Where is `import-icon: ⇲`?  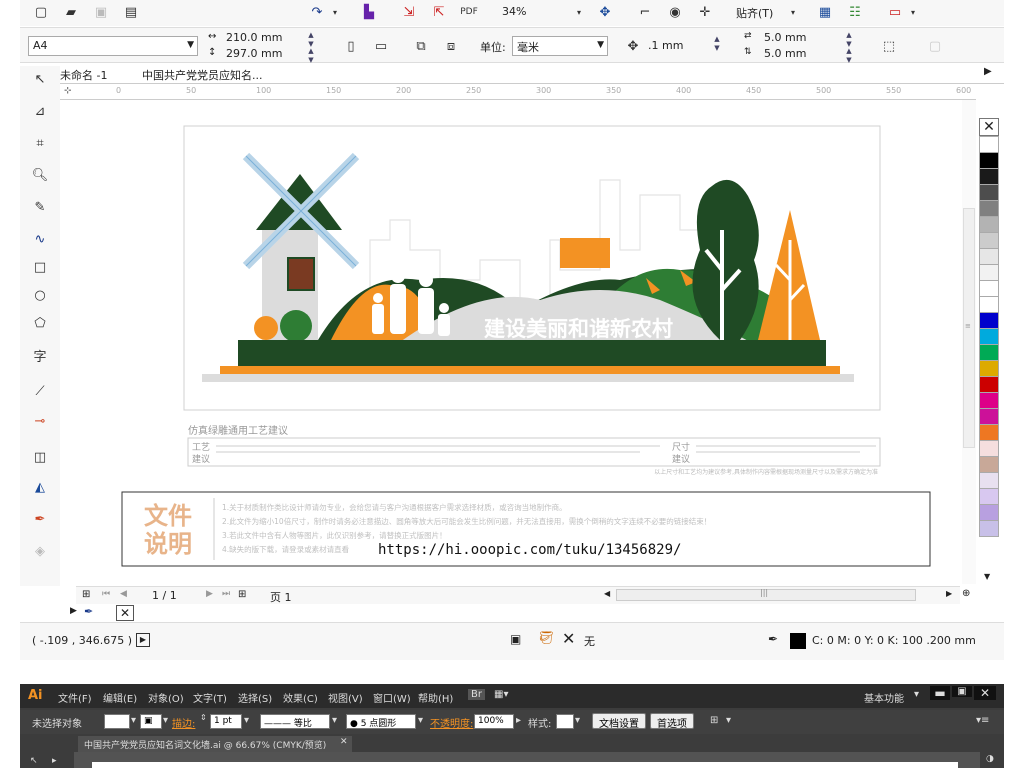
import-icon: ⇲ is located at coordinates (409, 12).